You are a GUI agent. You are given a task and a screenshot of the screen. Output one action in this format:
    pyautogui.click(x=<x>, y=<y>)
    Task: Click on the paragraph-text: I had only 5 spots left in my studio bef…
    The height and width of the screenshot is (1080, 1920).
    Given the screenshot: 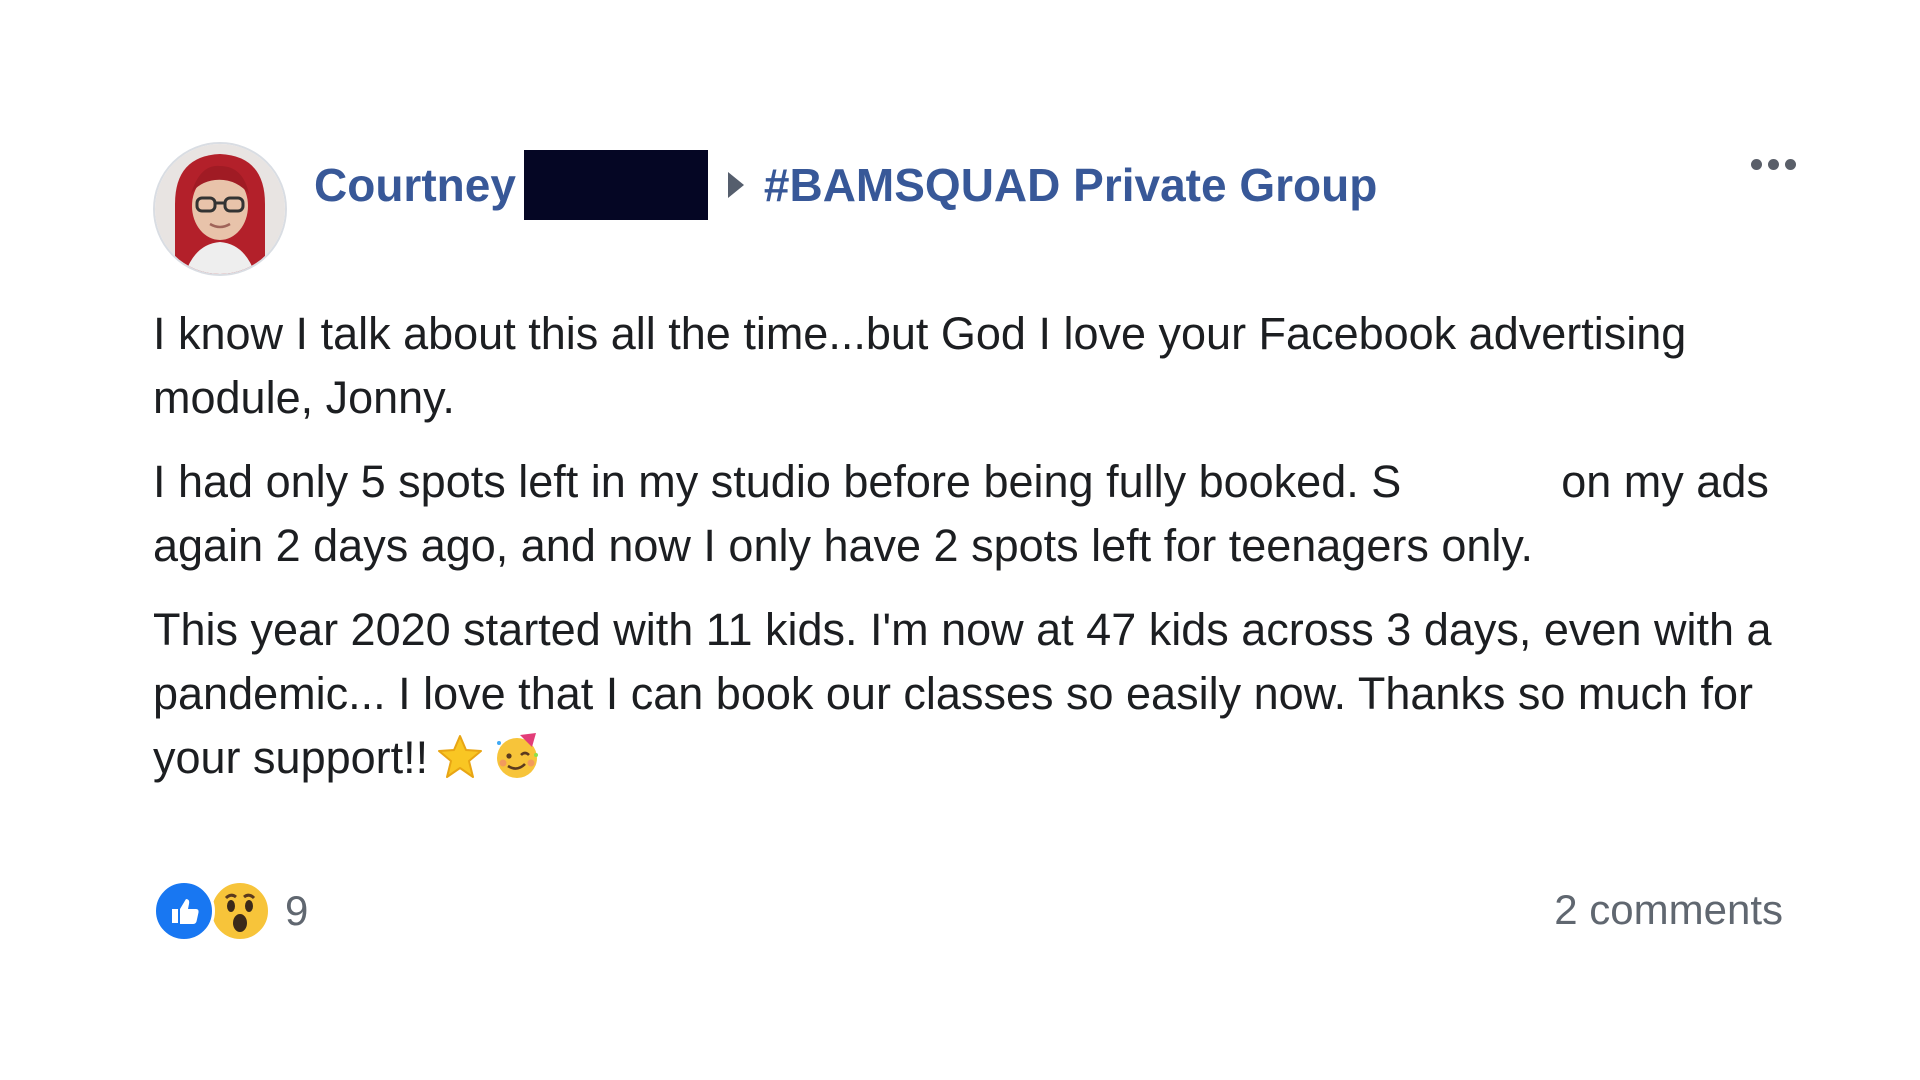 What is the action you would take?
    pyautogui.click(x=777, y=481)
    